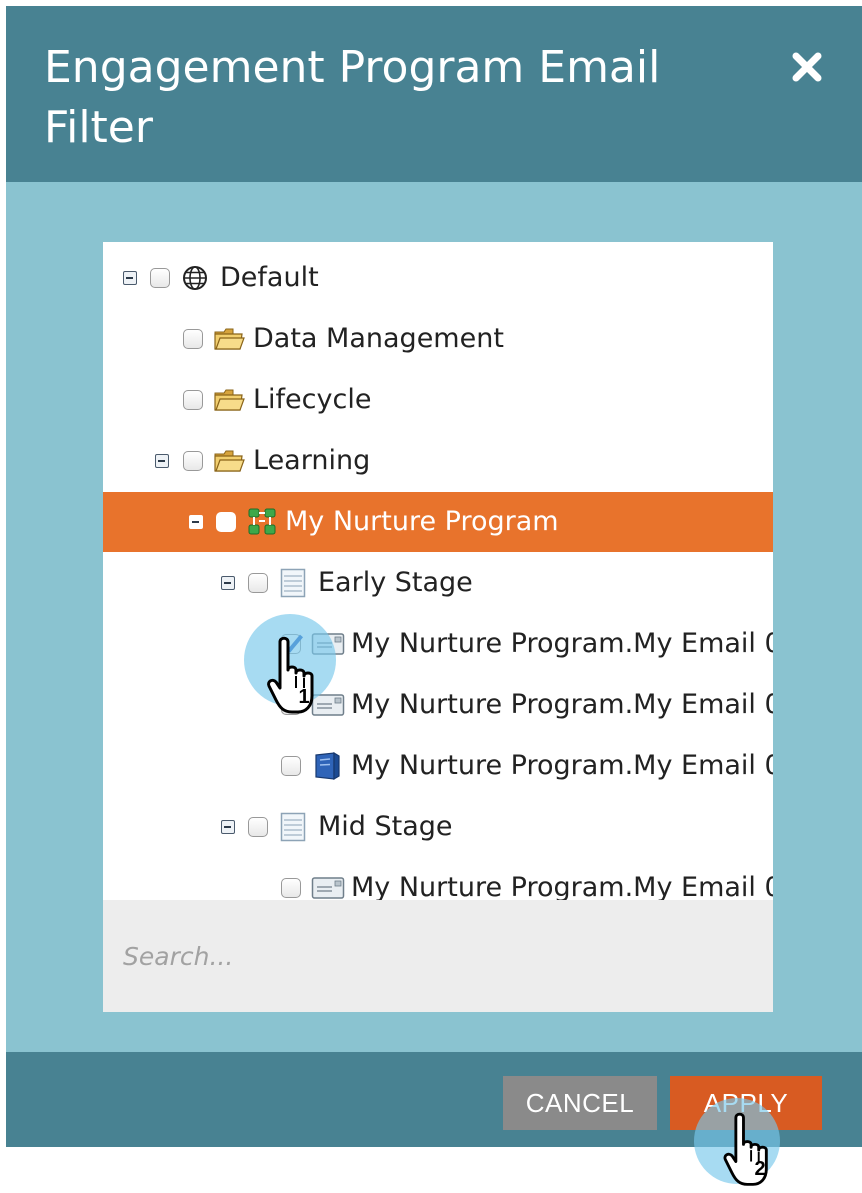 This screenshot has height=1193, width=862. I want to click on email-icon, so click(328, 879).